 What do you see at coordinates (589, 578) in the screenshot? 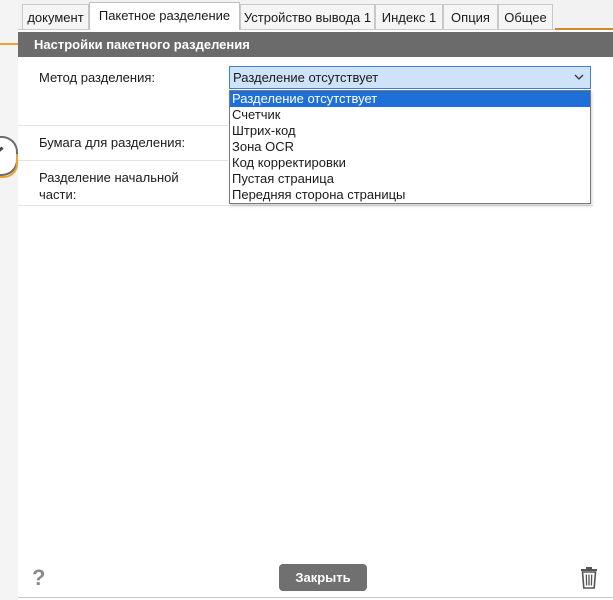
I see `trash-icon` at bounding box center [589, 578].